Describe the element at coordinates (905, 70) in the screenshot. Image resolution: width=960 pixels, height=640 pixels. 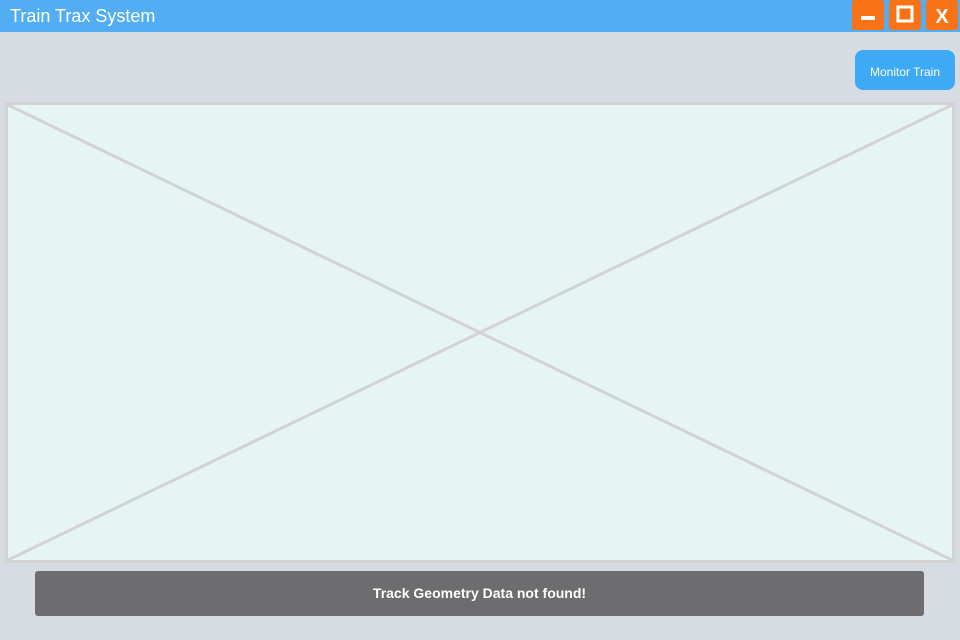
I see `monitor-train-button: Monitor Train` at that location.